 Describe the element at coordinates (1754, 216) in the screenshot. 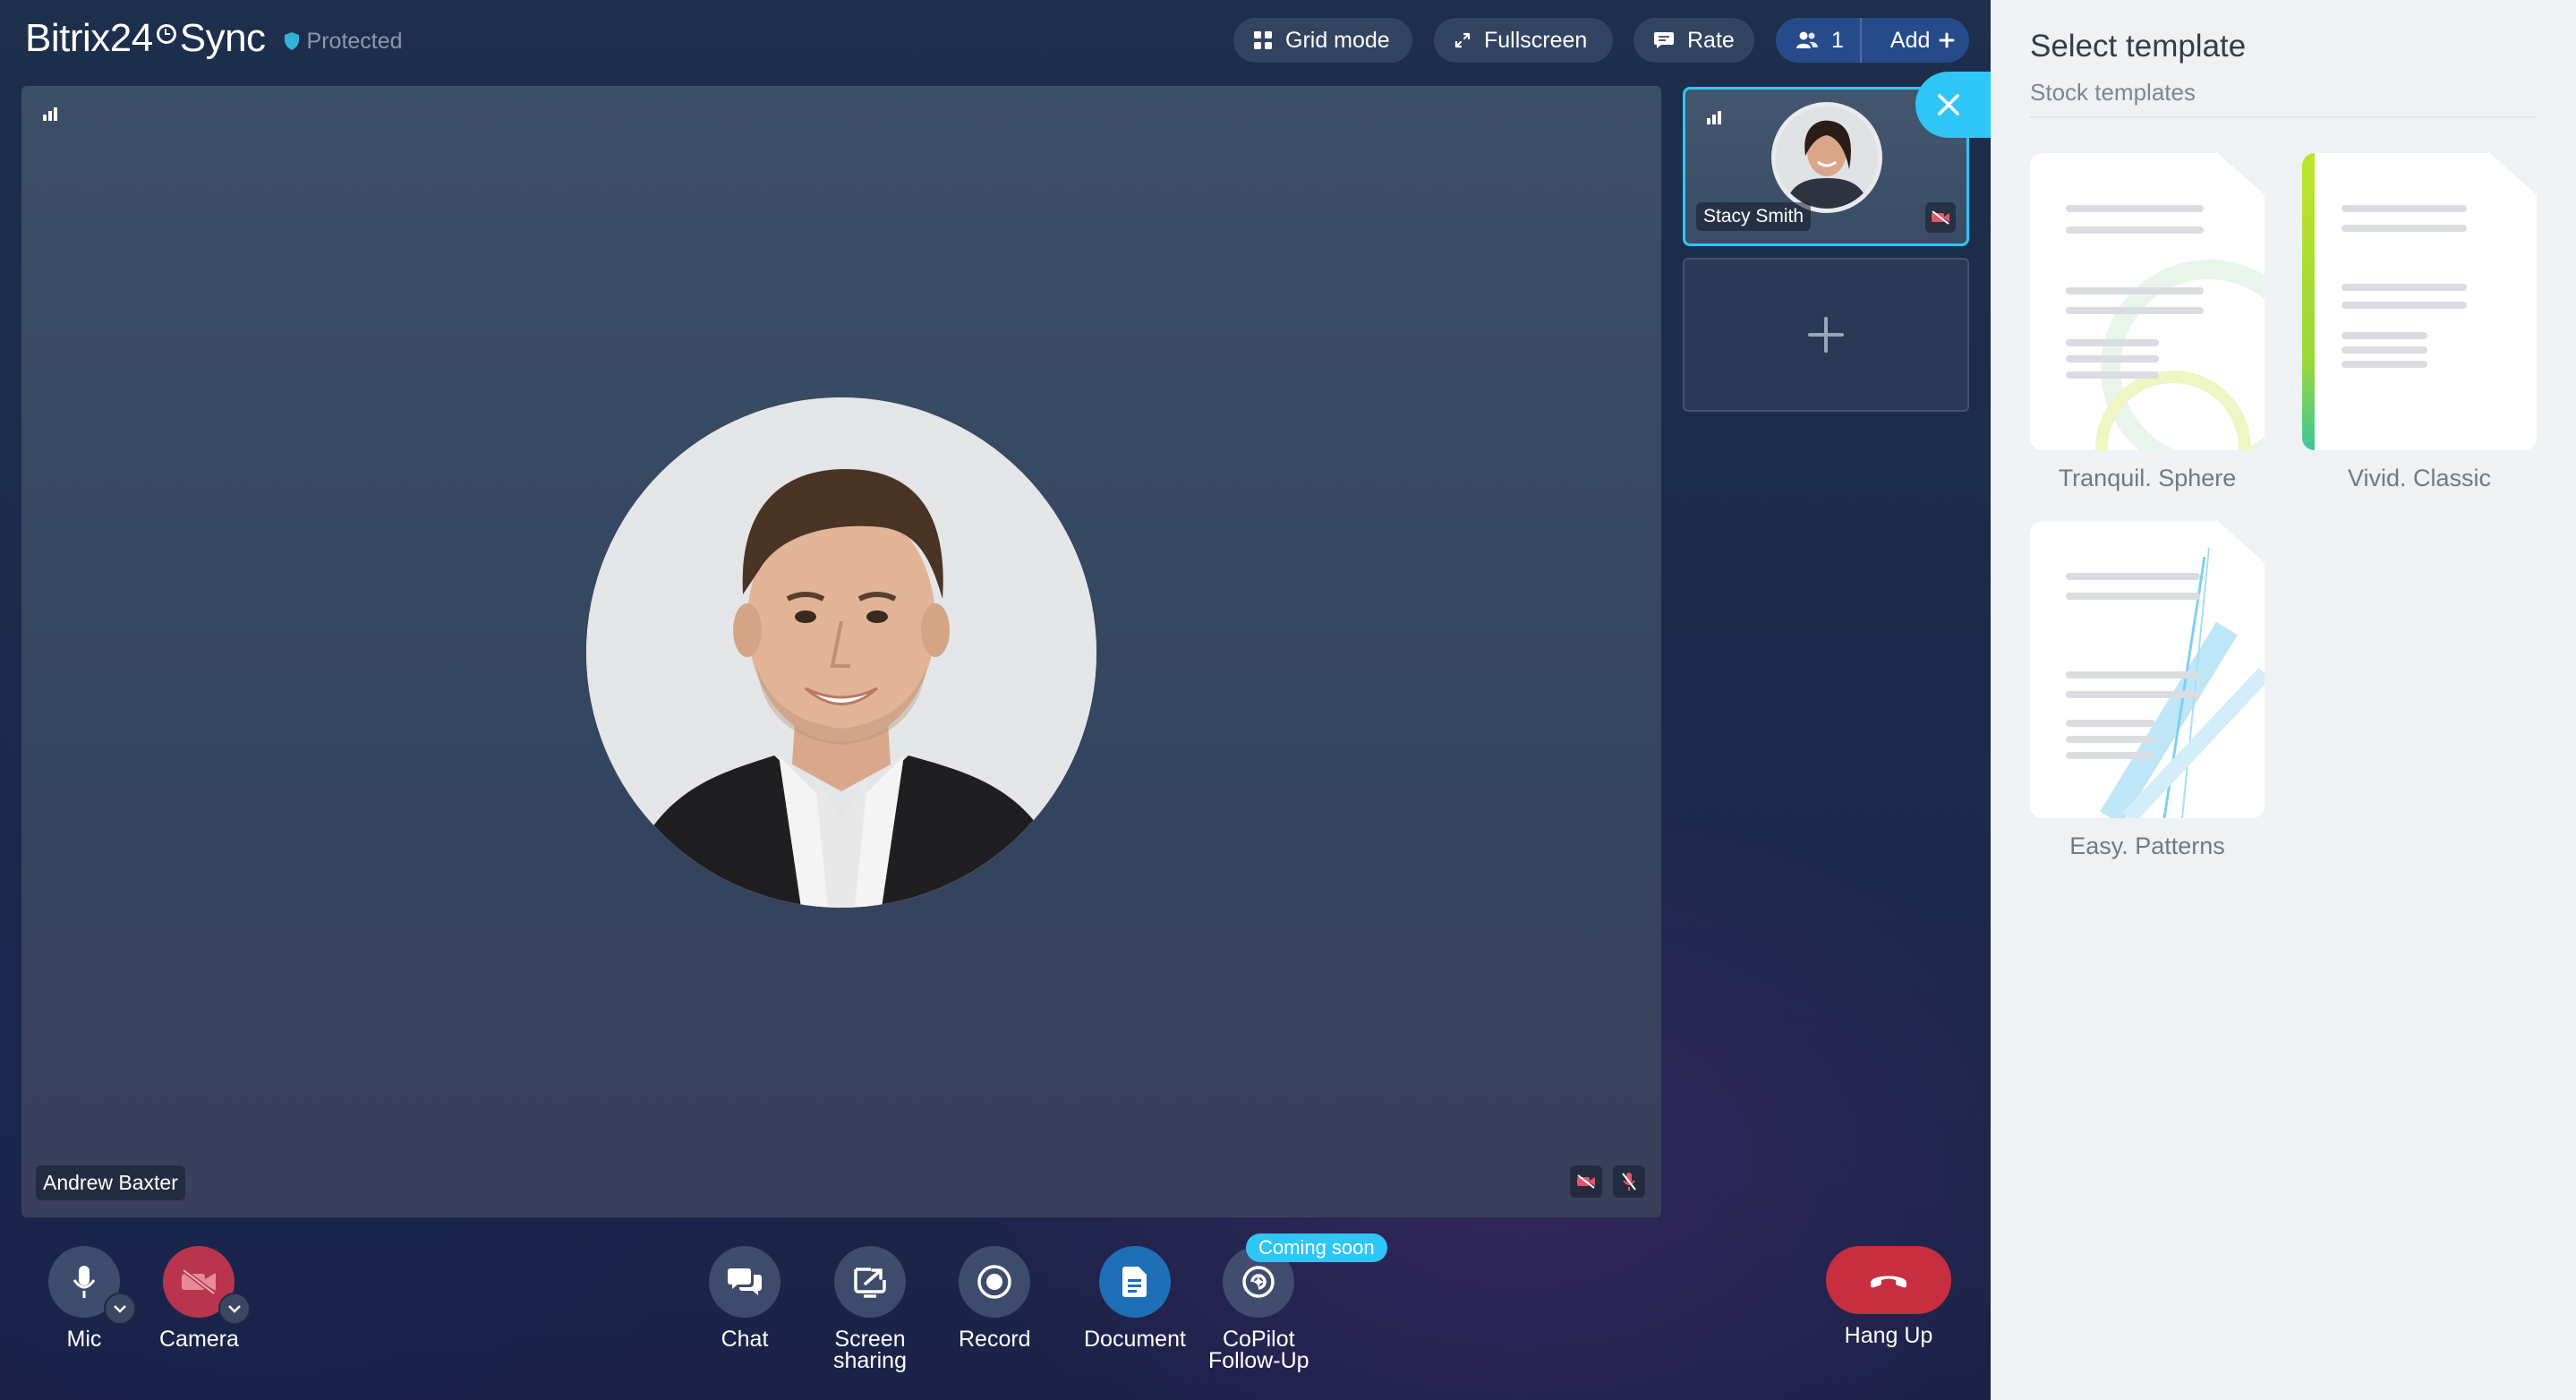

I see `participant-name: Stacy Smith` at that location.